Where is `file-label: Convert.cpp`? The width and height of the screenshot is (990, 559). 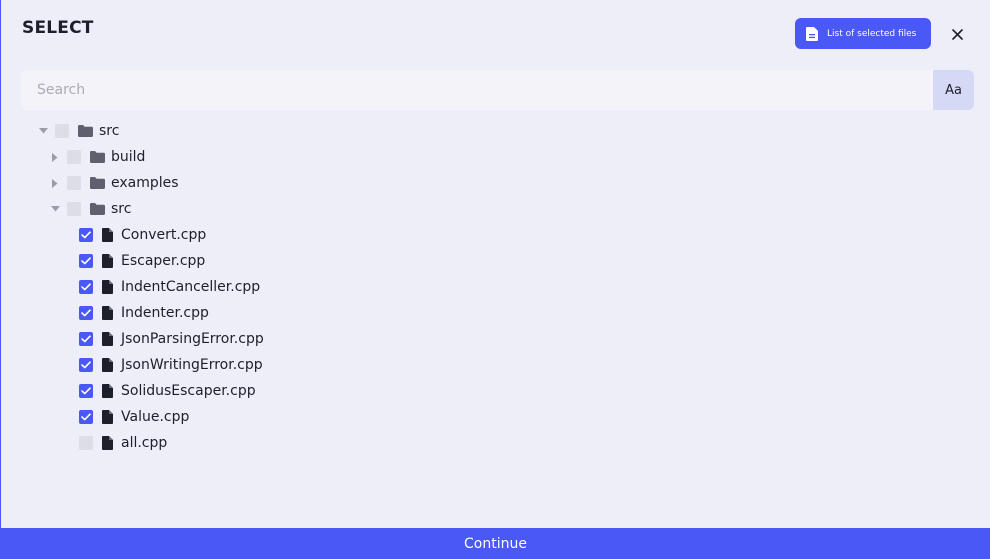
file-label: Convert.cpp is located at coordinates (163, 235).